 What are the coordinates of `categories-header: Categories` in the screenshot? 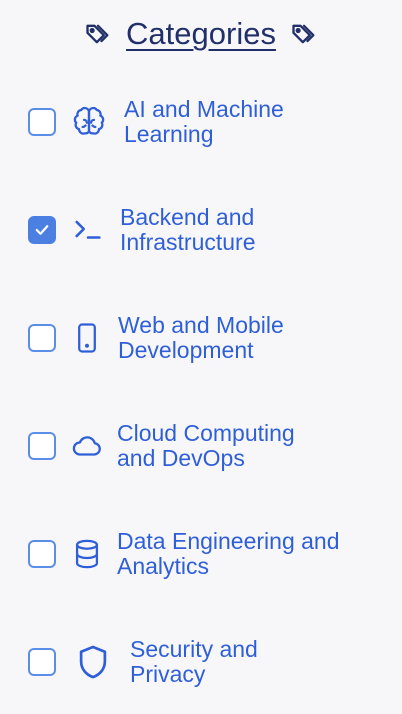 It's located at (201, 34).